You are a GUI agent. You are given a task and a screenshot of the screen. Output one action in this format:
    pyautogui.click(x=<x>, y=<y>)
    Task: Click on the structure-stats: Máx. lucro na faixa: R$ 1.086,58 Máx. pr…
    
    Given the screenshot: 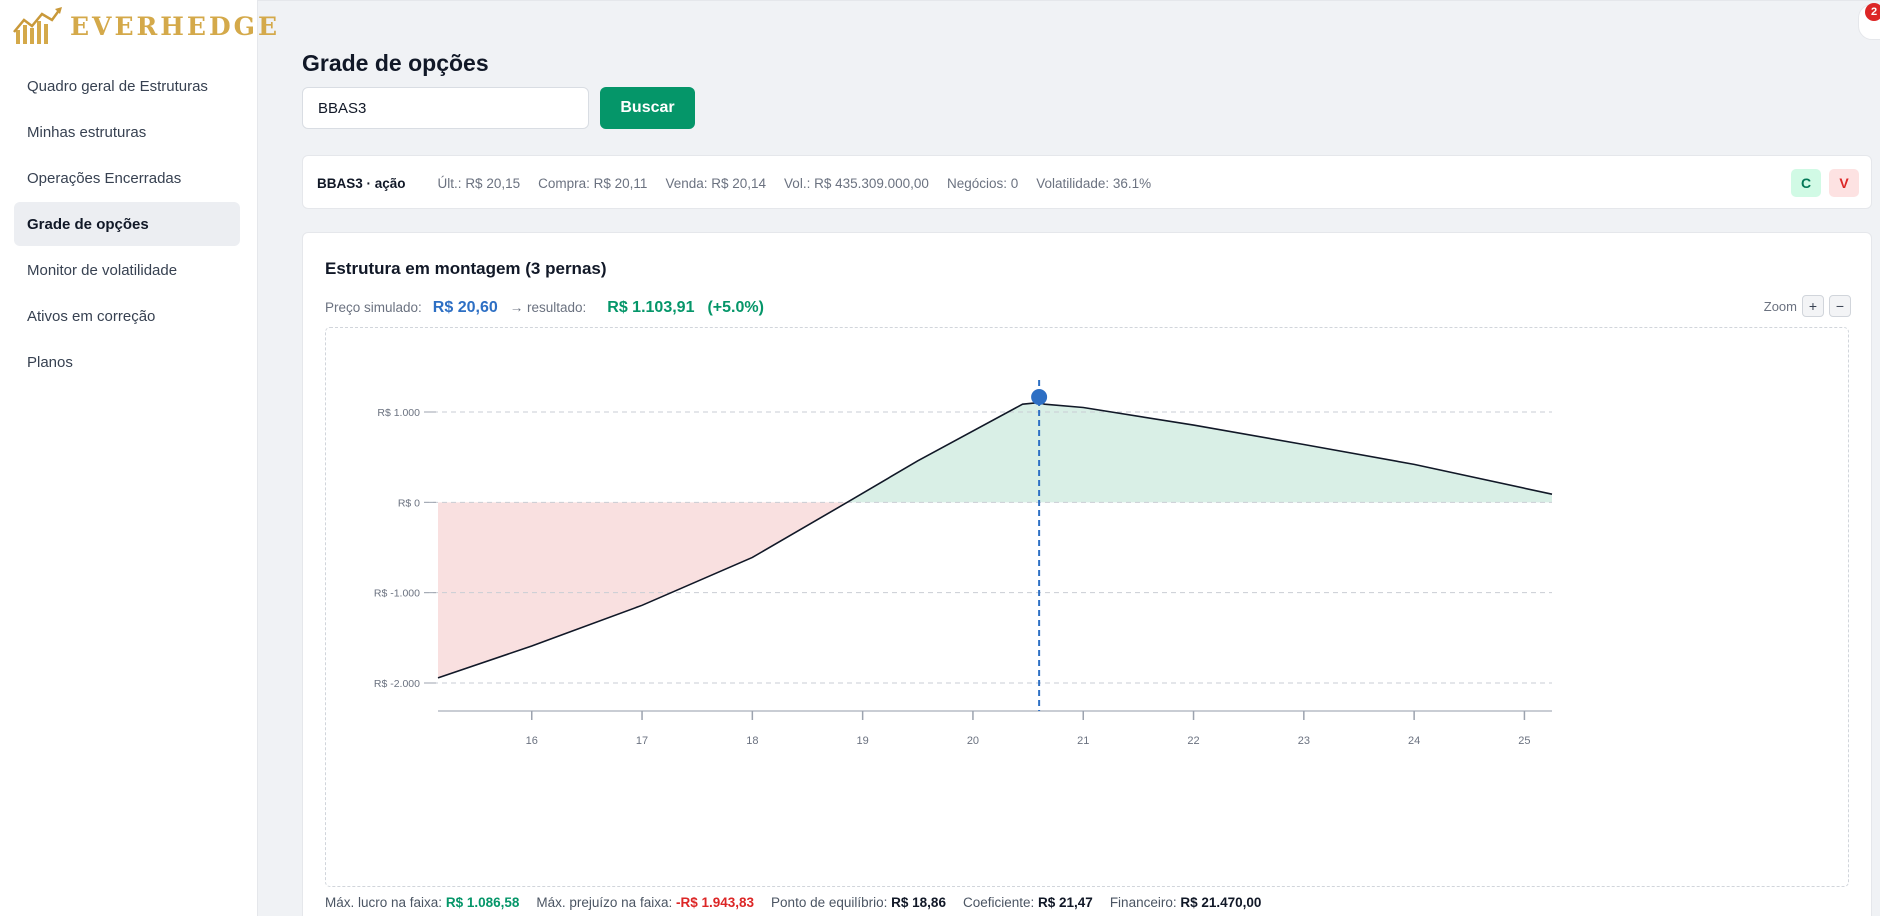 What is the action you would take?
    pyautogui.click(x=801, y=902)
    